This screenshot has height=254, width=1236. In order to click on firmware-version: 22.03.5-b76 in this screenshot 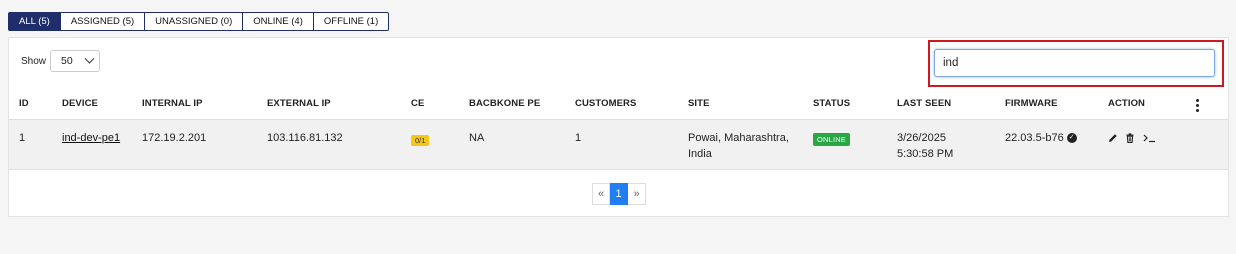, I will do `click(1034, 138)`.